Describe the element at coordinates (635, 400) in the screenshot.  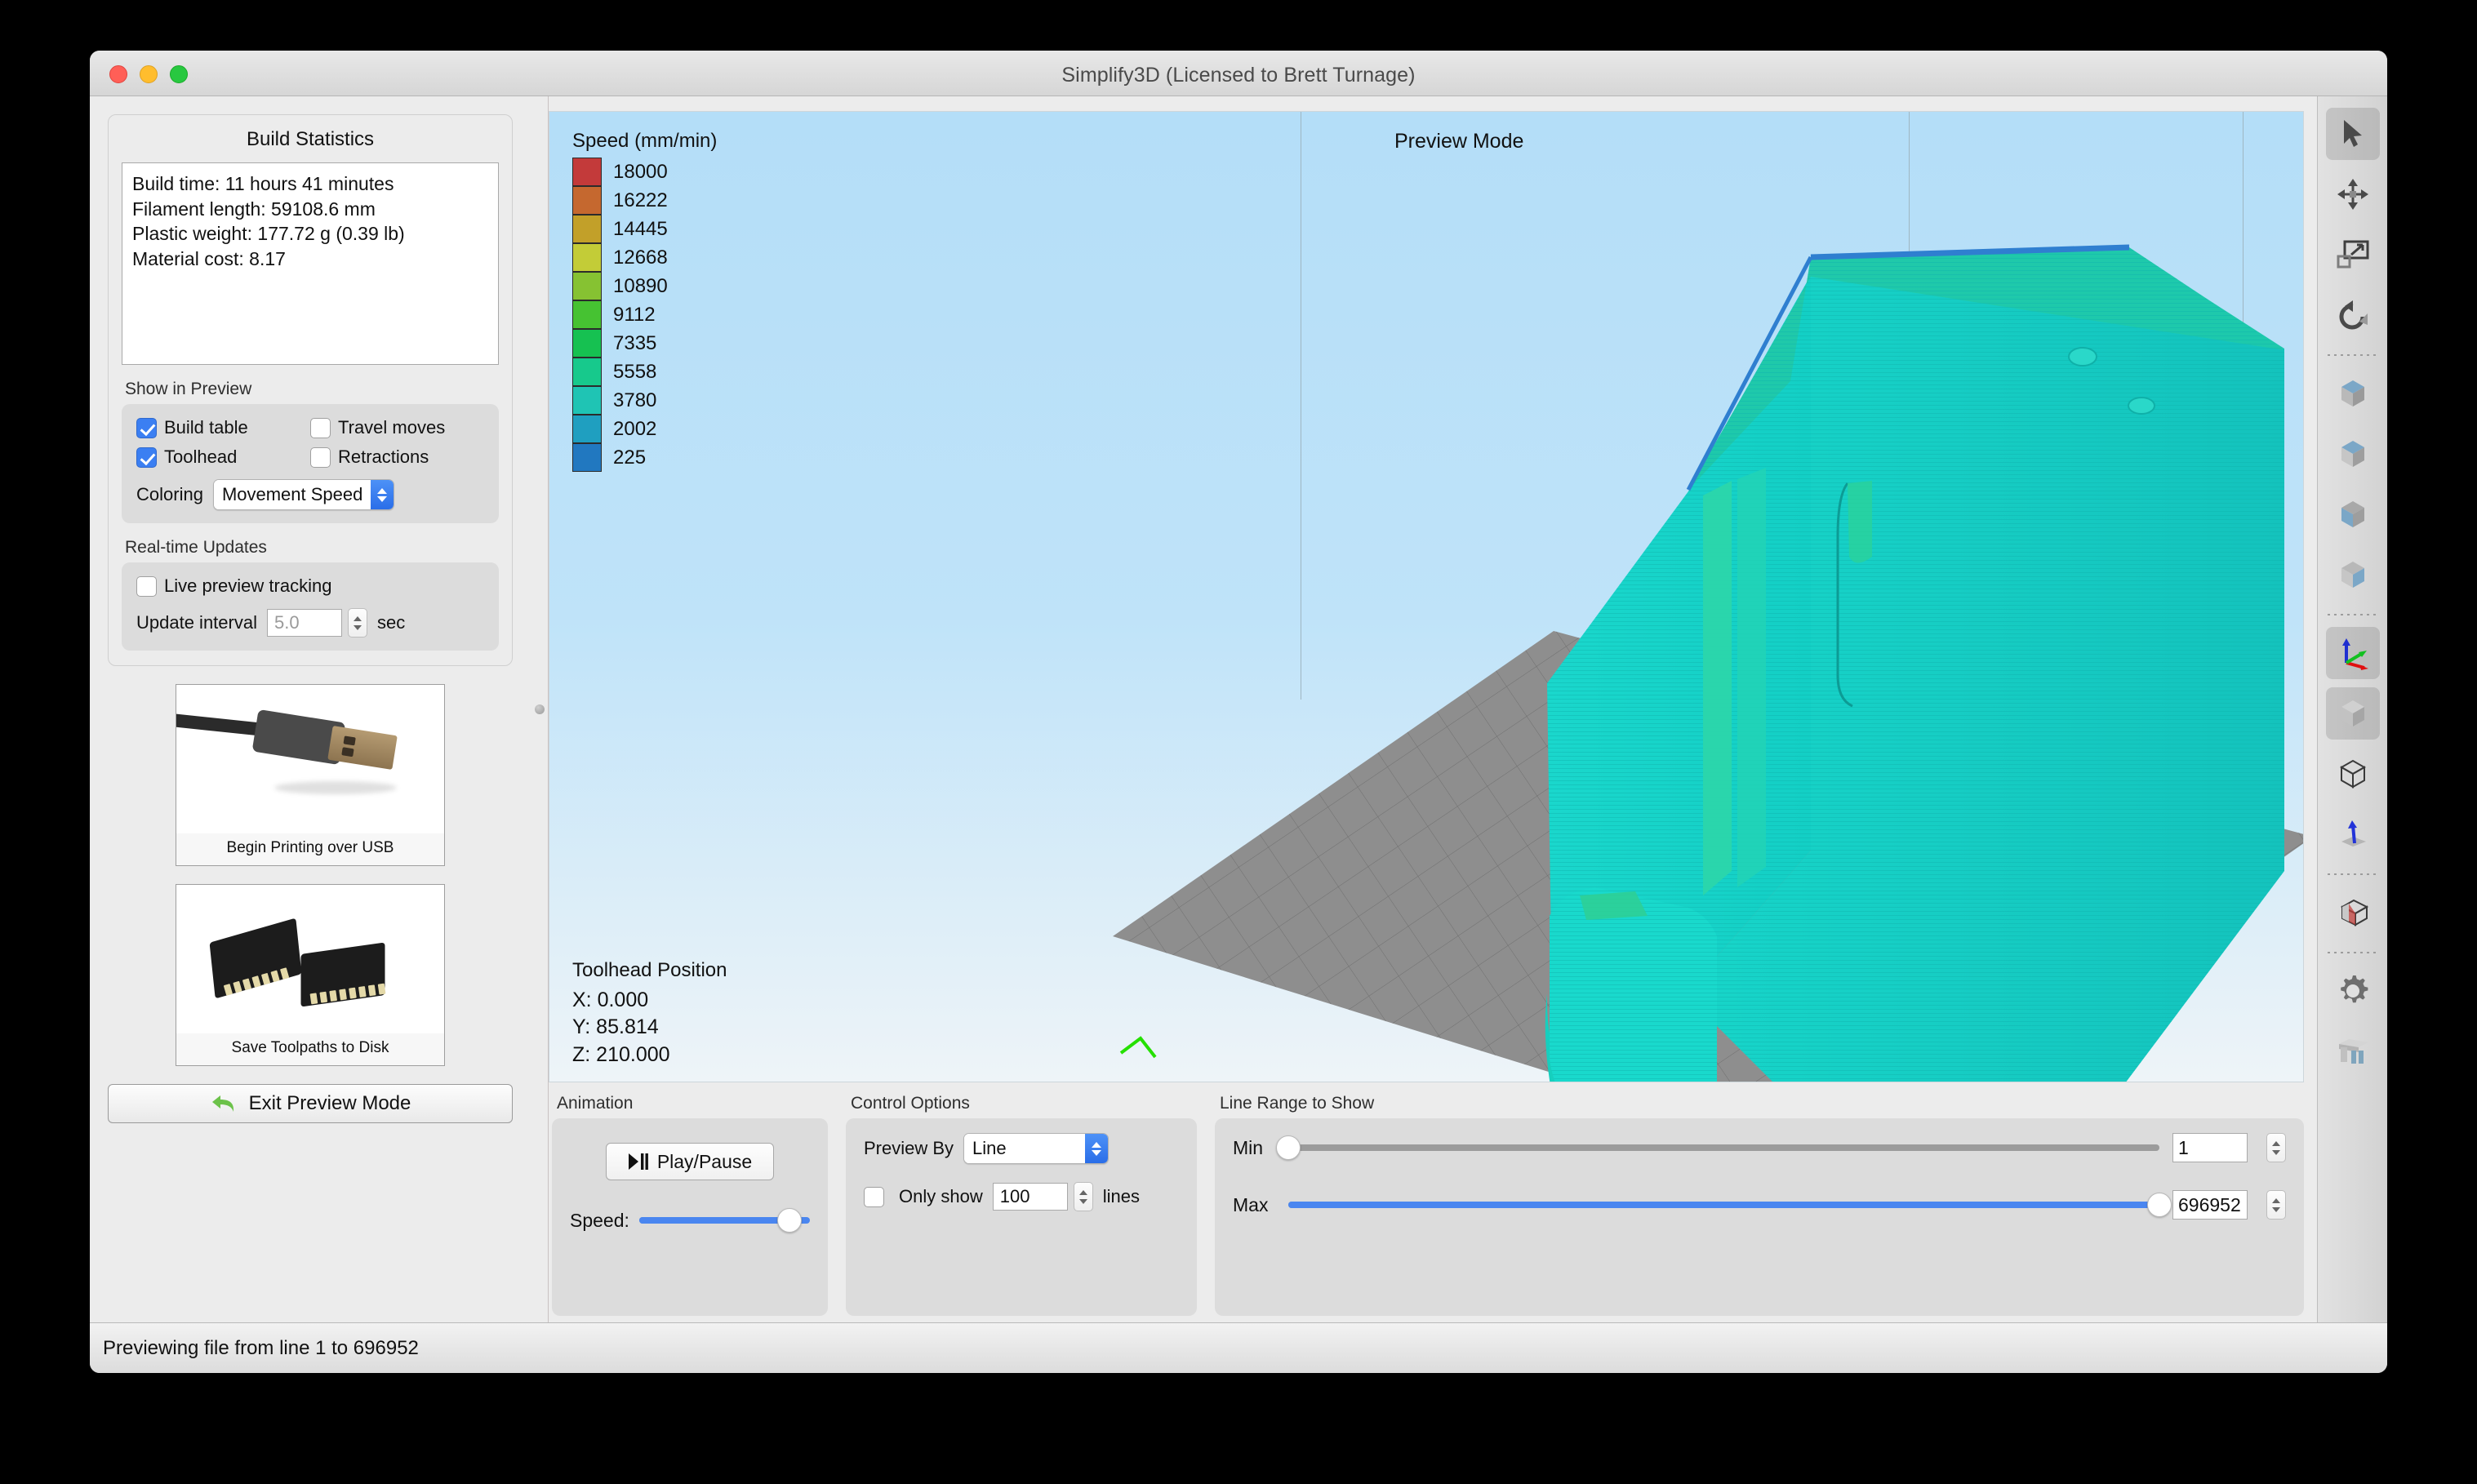
I see `legend-value: 3780` at that location.